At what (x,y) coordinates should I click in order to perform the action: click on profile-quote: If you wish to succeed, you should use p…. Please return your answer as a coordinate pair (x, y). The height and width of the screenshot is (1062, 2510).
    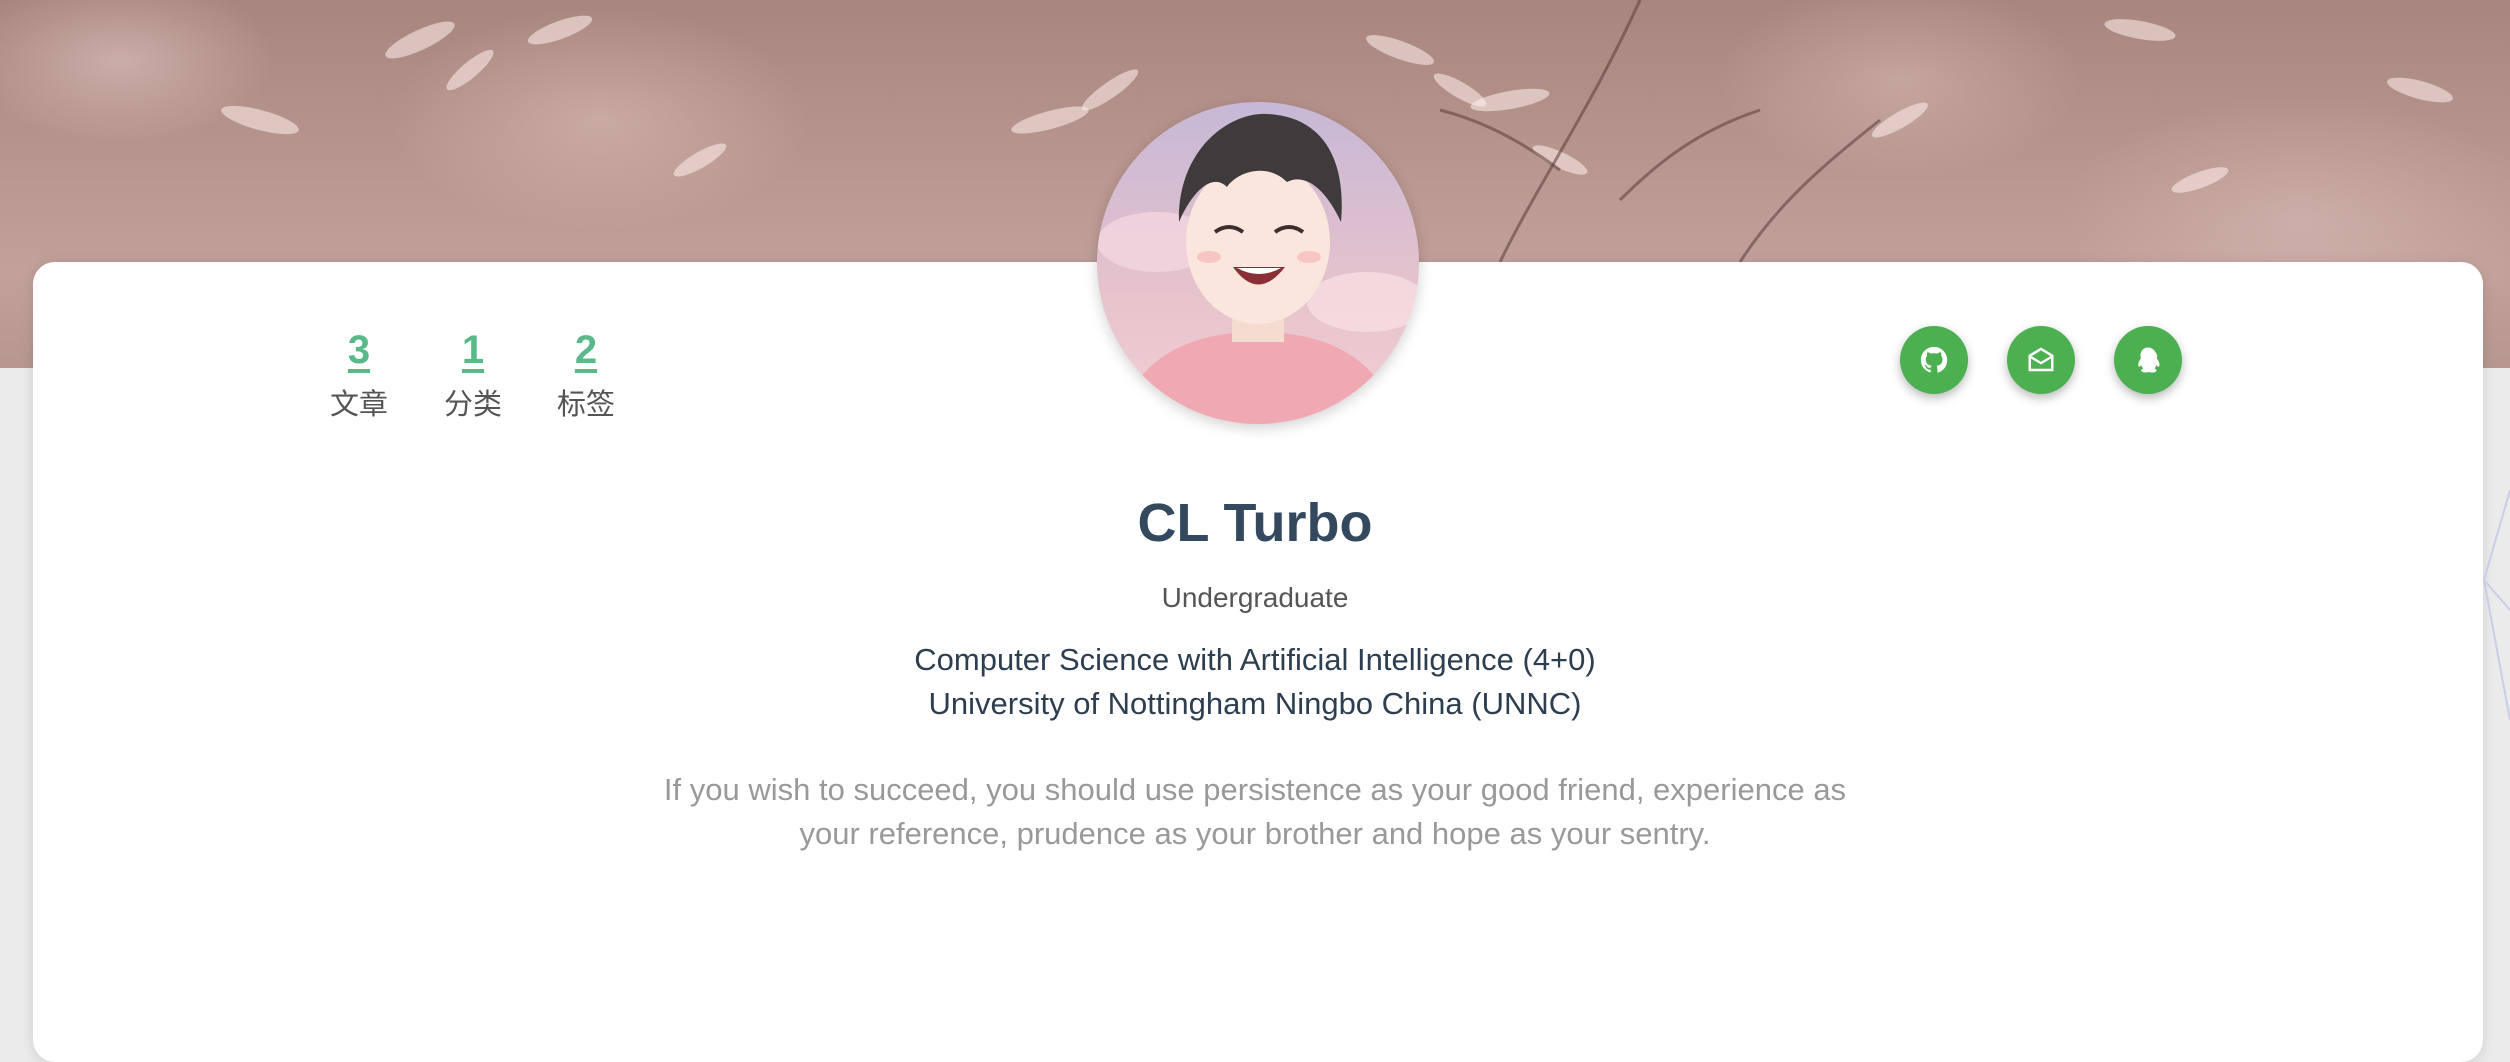
    Looking at the image, I should click on (1255, 812).